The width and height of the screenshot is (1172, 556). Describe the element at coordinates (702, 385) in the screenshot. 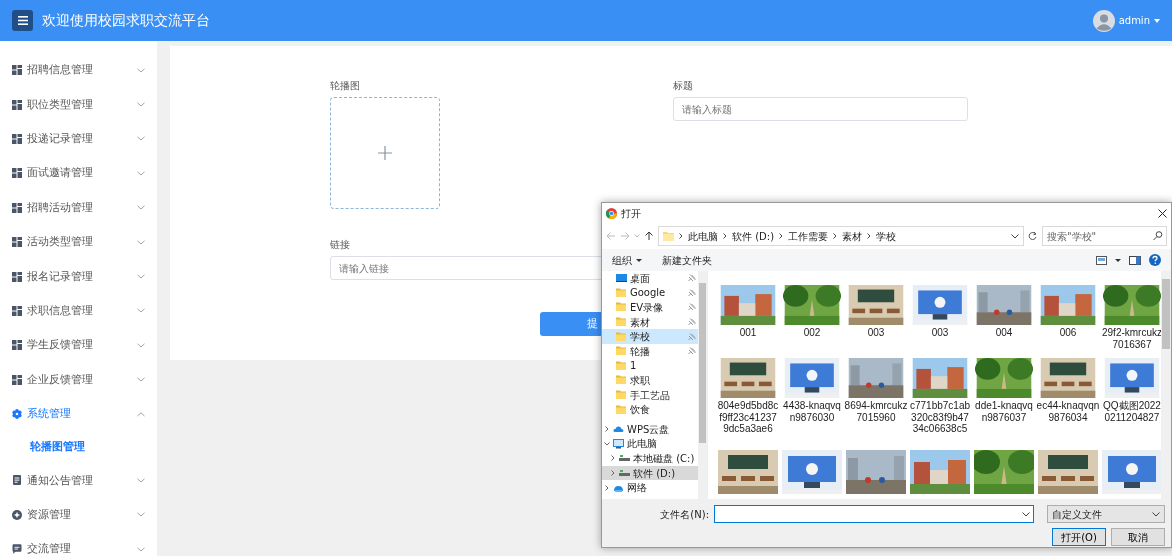

I see `scrollbar` at that location.